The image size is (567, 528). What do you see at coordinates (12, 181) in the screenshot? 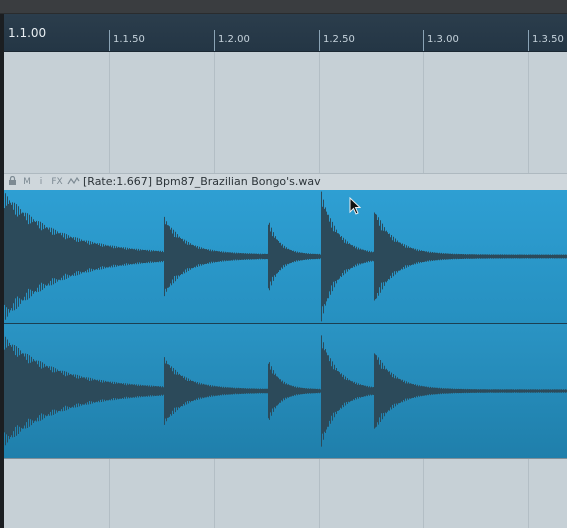
I see `lock-icon` at bounding box center [12, 181].